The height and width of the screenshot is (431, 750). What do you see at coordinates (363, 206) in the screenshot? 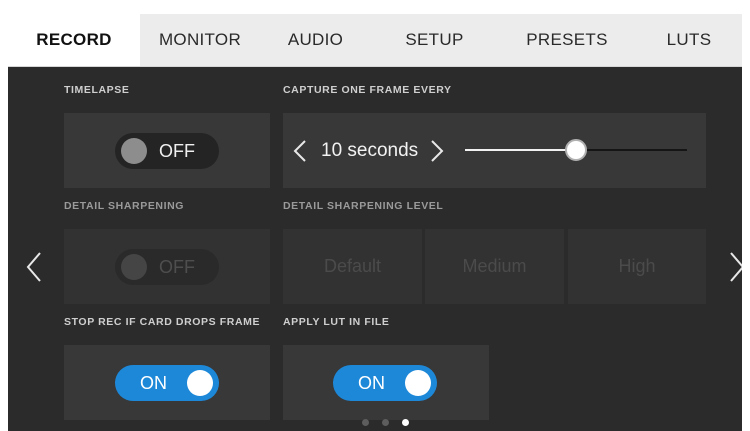
I see `detail-level-label: DETAIL SHARPENING LEVEL` at bounding box center [363, 206].